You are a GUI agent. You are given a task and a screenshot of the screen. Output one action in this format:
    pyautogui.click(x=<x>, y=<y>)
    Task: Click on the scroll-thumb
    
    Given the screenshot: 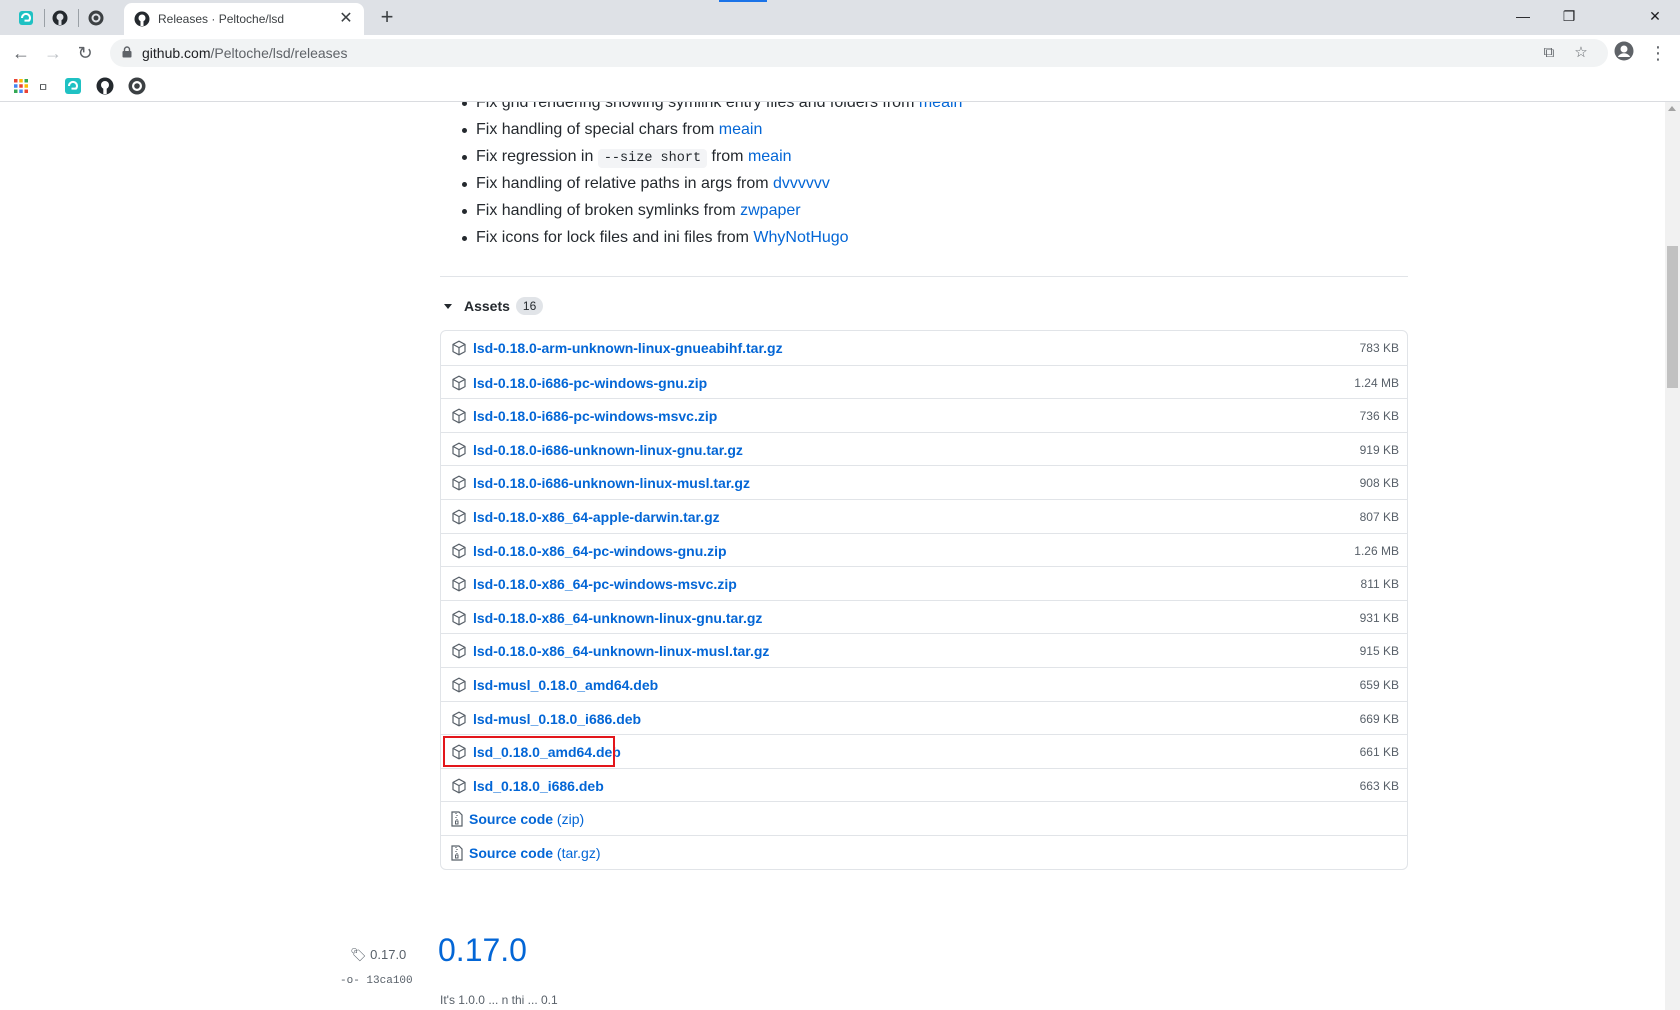 What is the action you would take?
    pyautogui.click(x=1672, y=317)
    